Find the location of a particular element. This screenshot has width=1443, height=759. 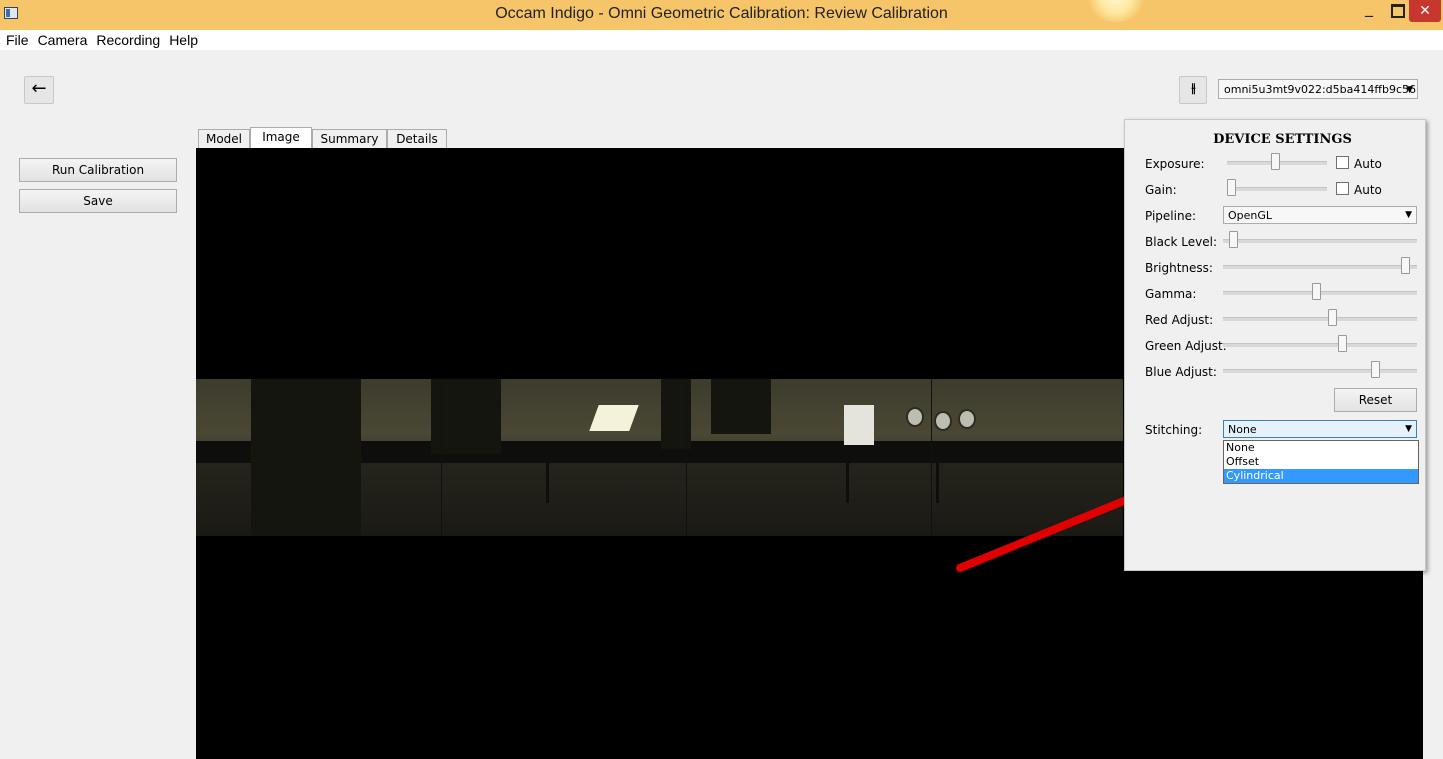

reset-button: Reset is located at coordinates (1375, 400).